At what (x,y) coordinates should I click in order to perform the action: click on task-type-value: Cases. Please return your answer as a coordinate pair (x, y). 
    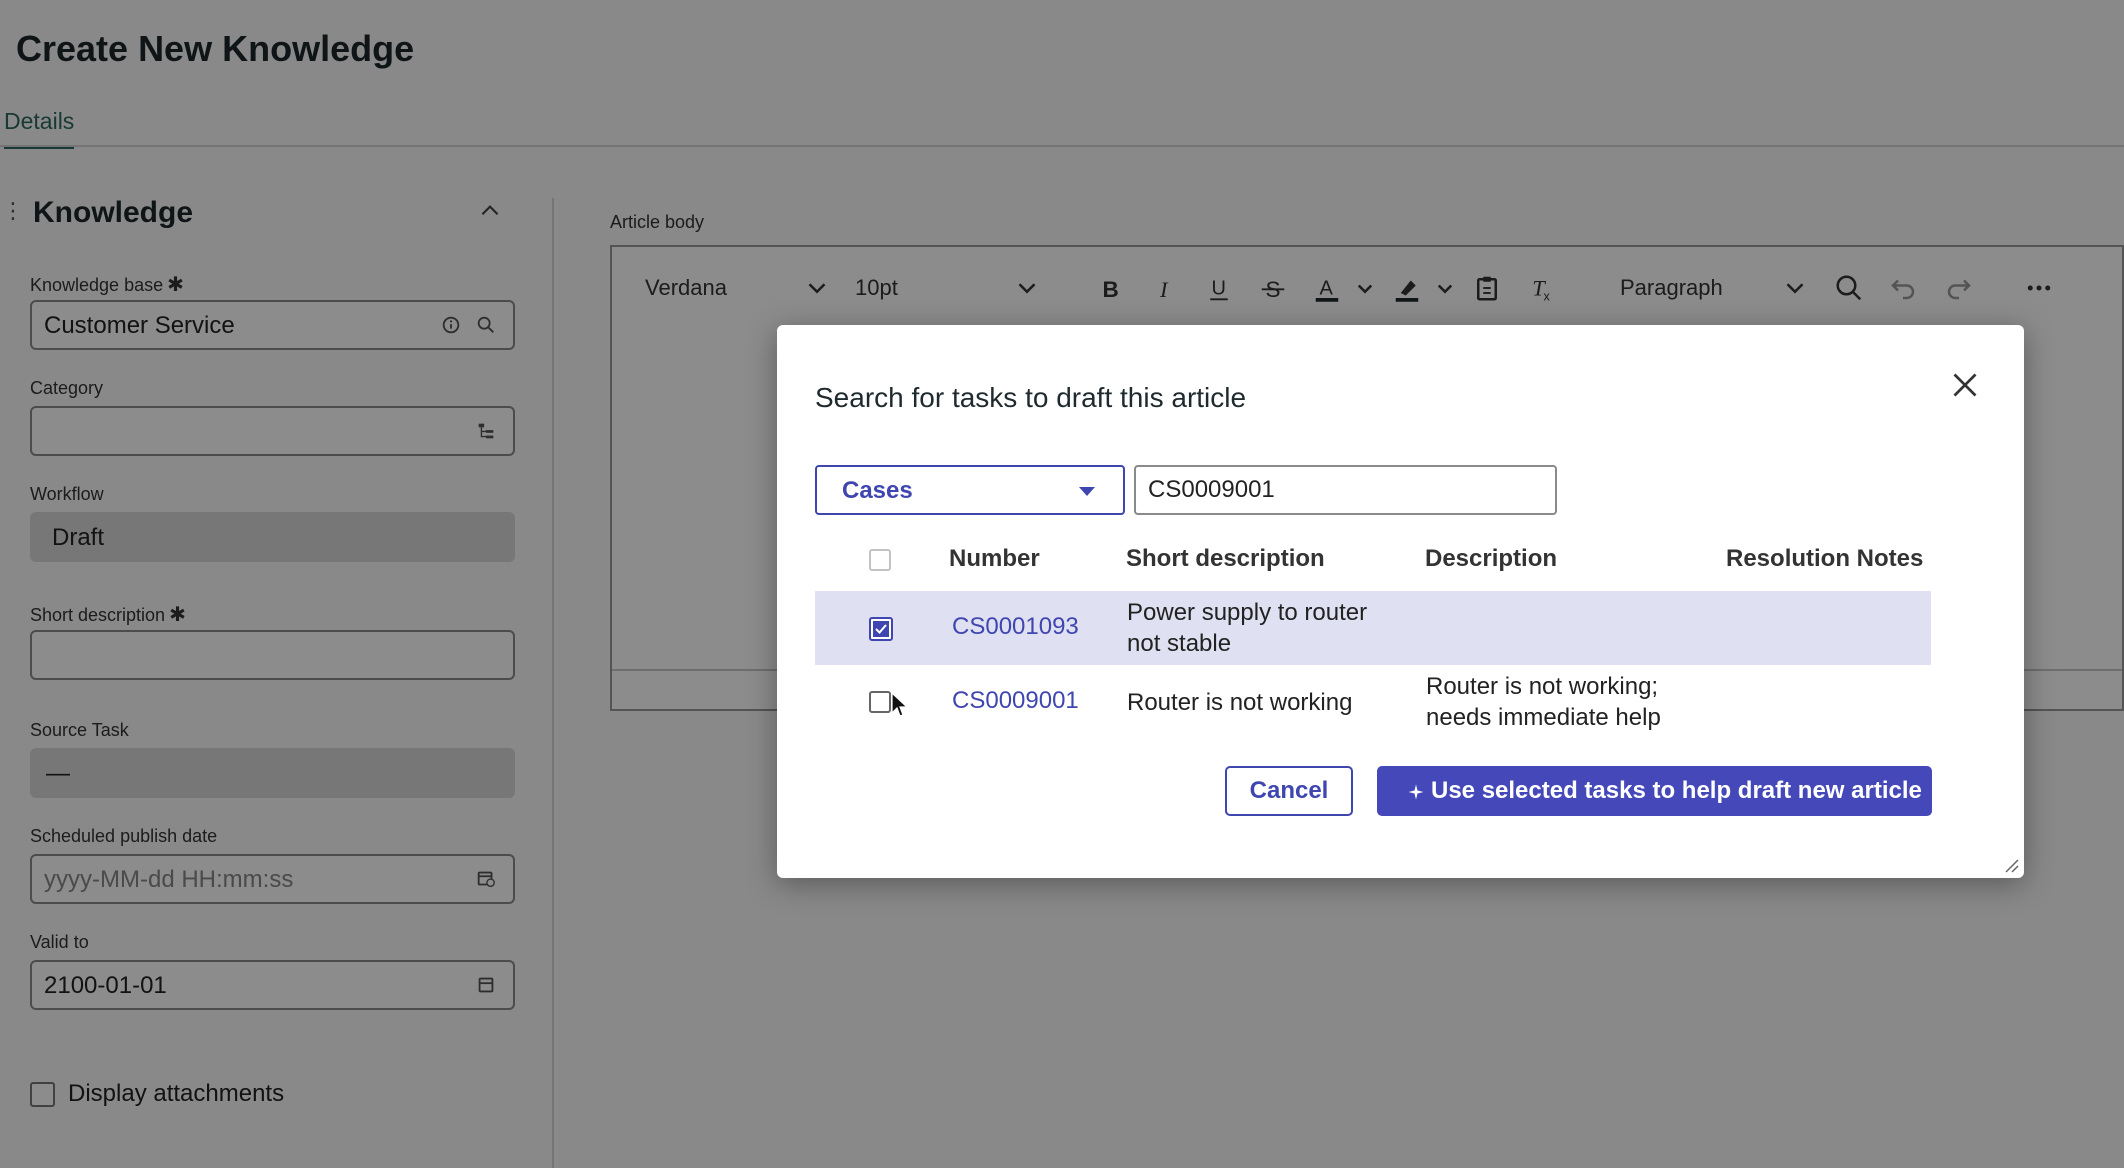
    Looking at the image, I should click on (877, 490).